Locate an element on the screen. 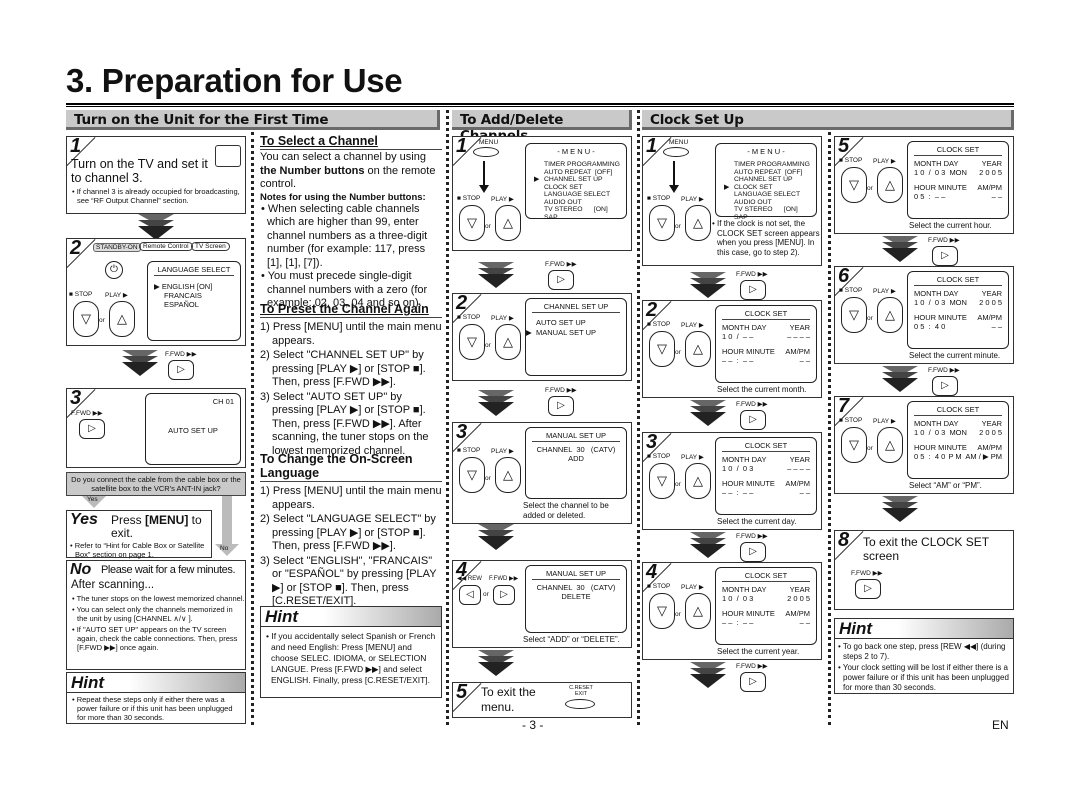  date-value: 1 0 / – – is located at coordinates (738, 336).